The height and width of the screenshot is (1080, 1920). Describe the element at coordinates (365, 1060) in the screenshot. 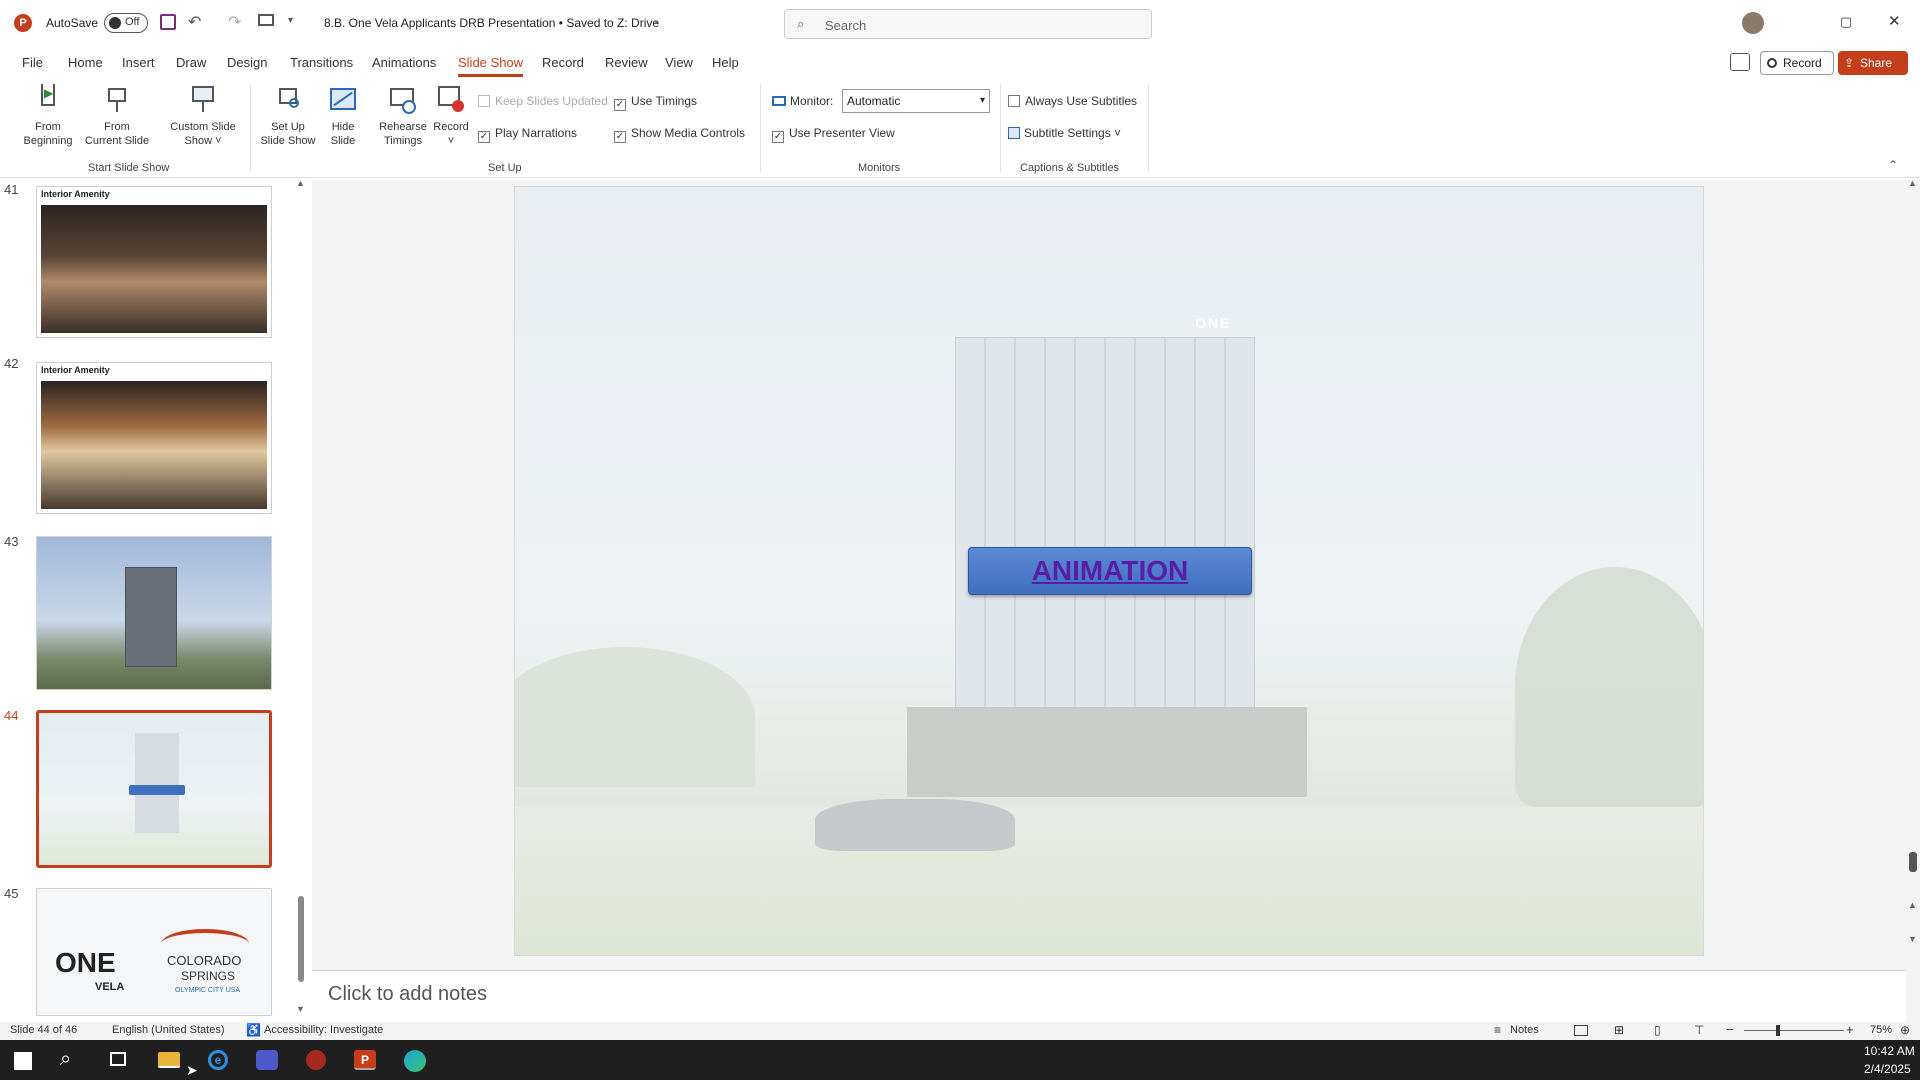

I see `powerpoint-taskbar-icon: P` at that location.